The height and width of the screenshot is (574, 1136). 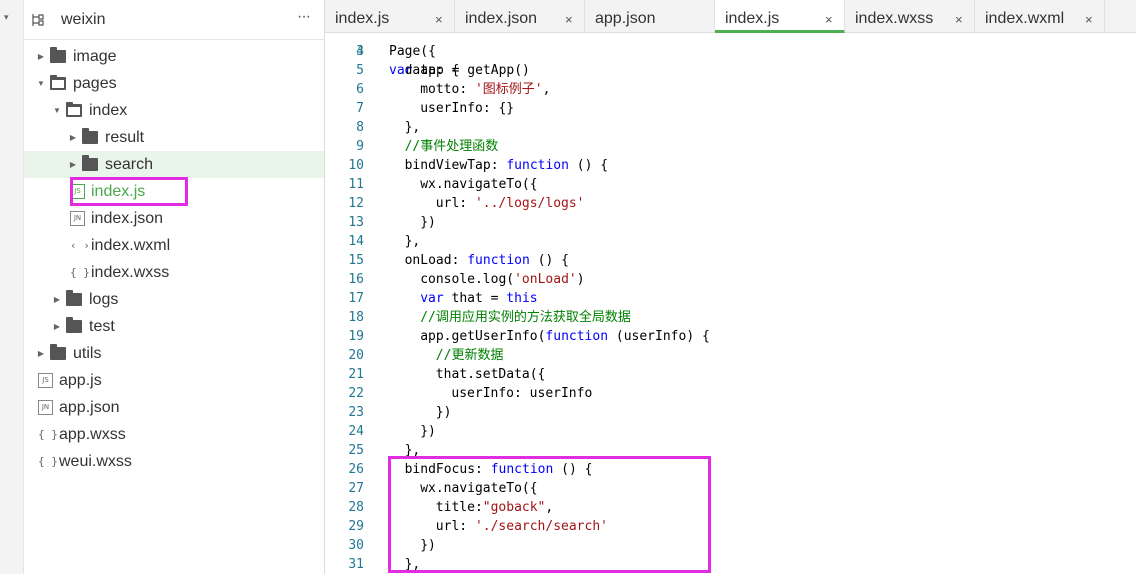 What do you see at coordinates (174, 110) in the screenshot?
I see `tree-folder-index: ▼ index` at bounding box center [174, 110].